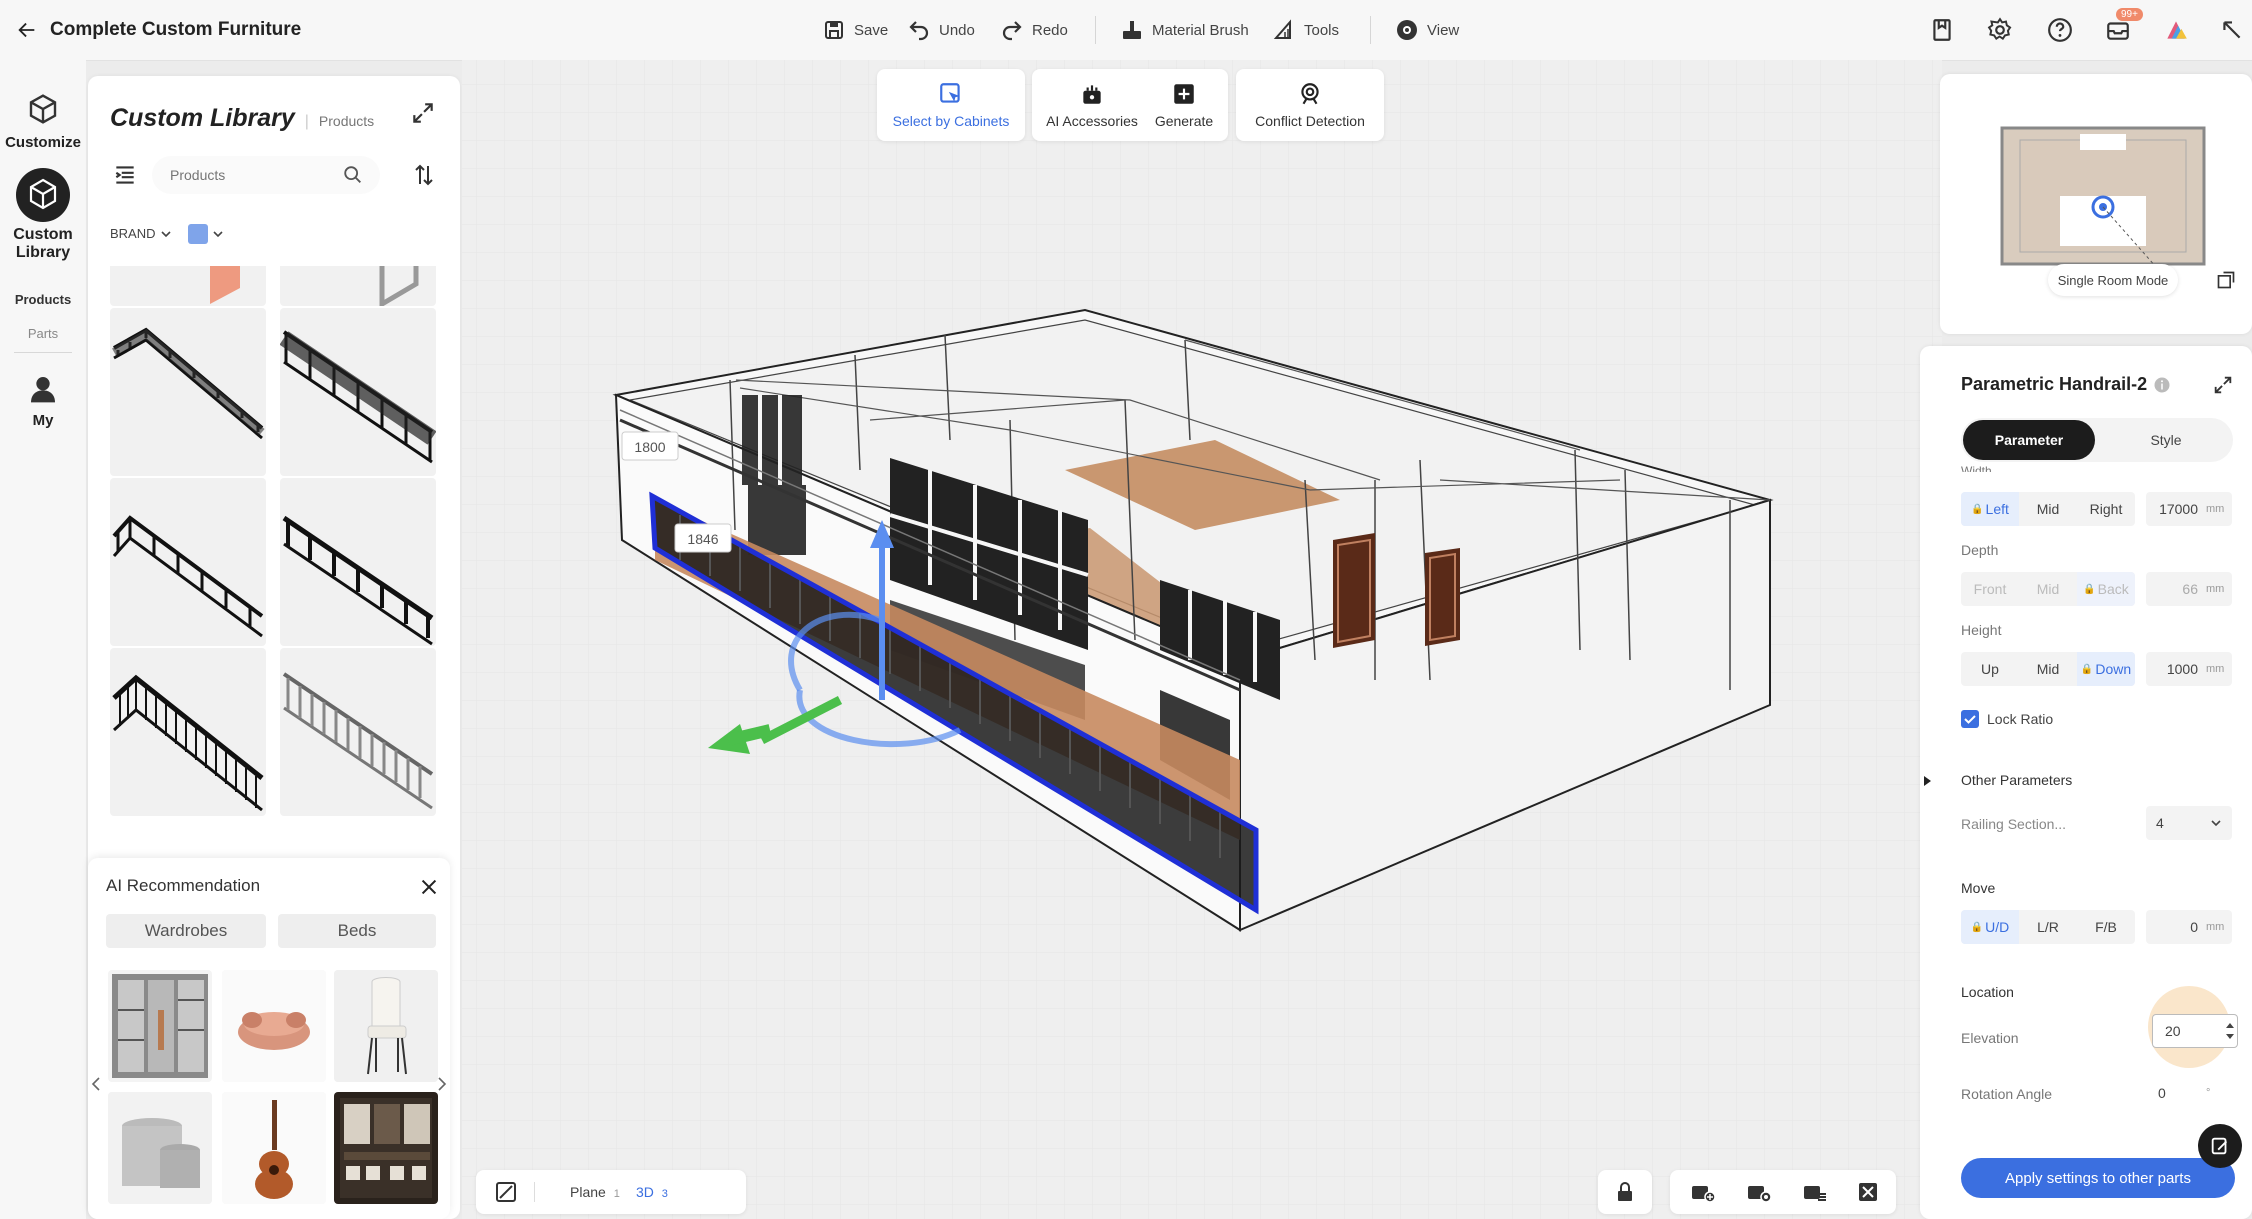  I want to click on rail-custom-library: Custom Library, so click(43, 215).